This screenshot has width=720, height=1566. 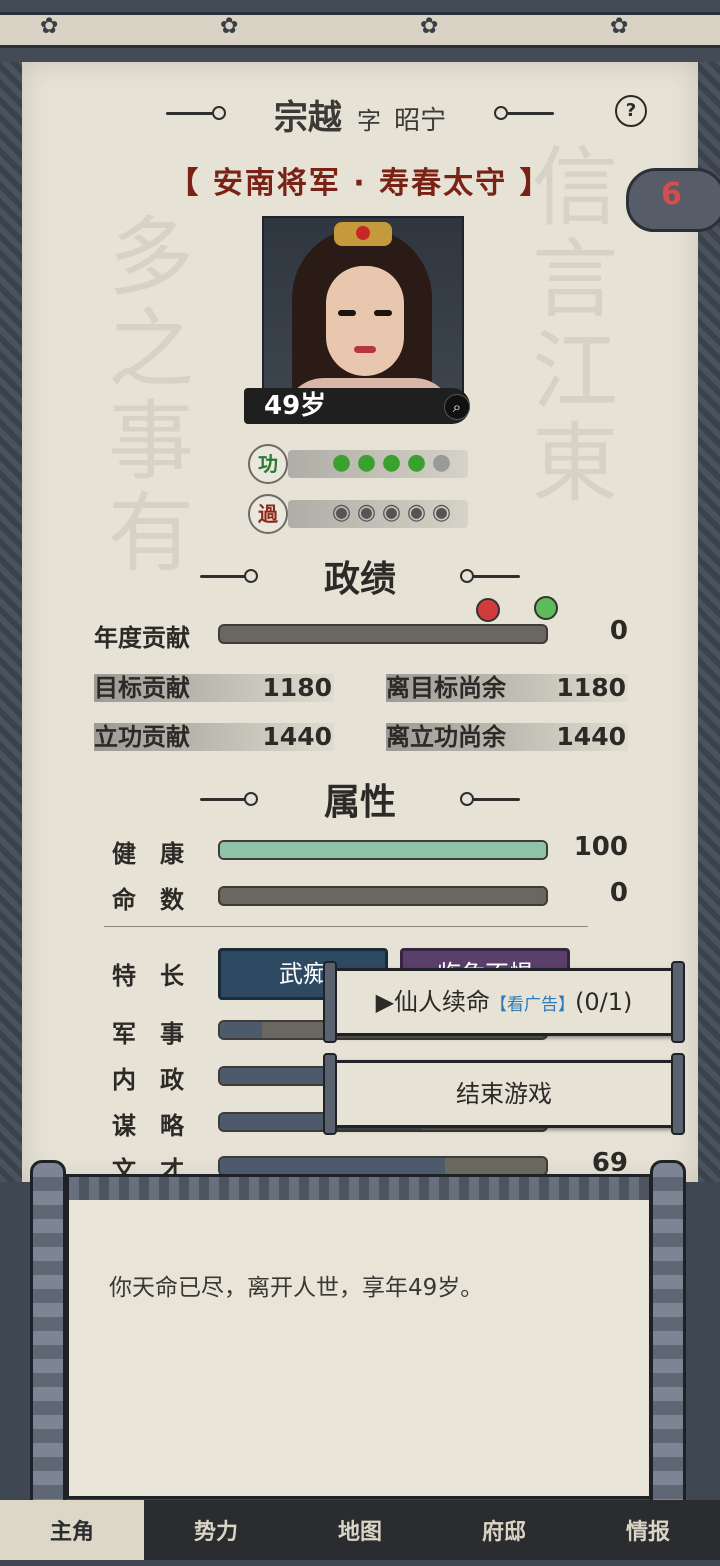 What do you see at coordinates (72, 1530) in the screenshot?
I see `tab-protagonist: 主角` at bounding box center [72, 1530].